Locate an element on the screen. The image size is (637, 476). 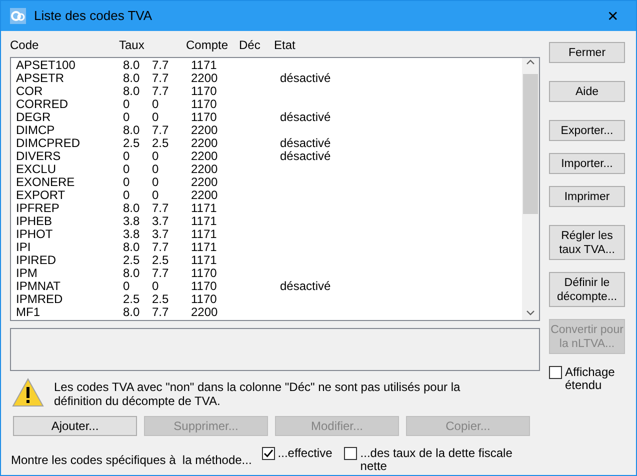
table-cell-text: IPI is located at coordinates (24, 247).